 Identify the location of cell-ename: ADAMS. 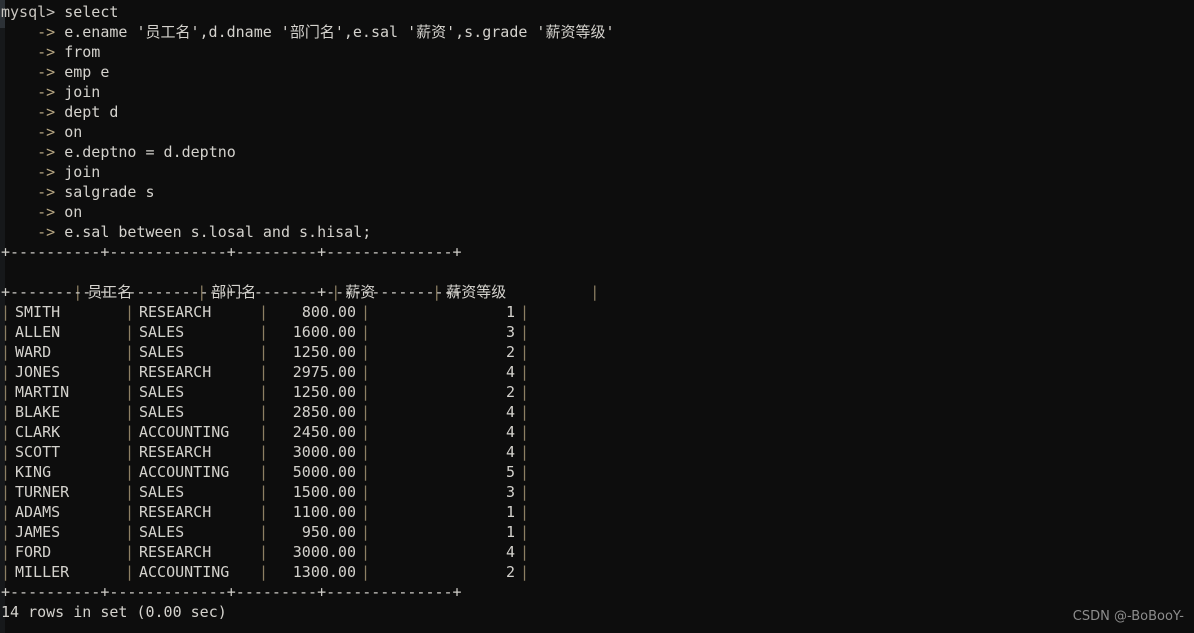
(38, 512).